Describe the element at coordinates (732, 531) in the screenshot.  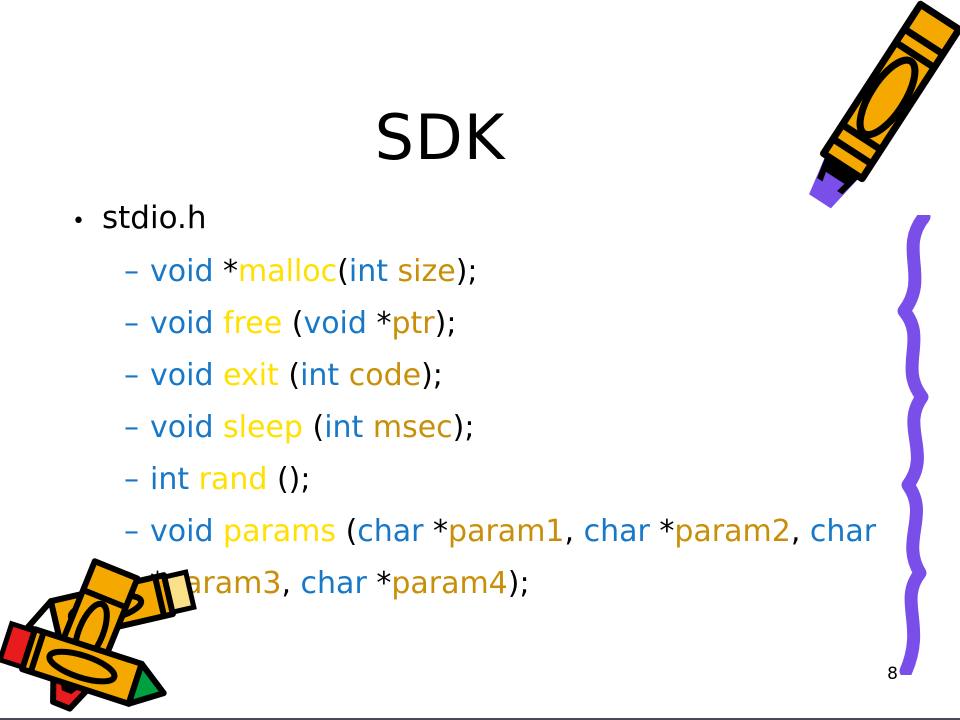
I see `token-par: param2` at that location.